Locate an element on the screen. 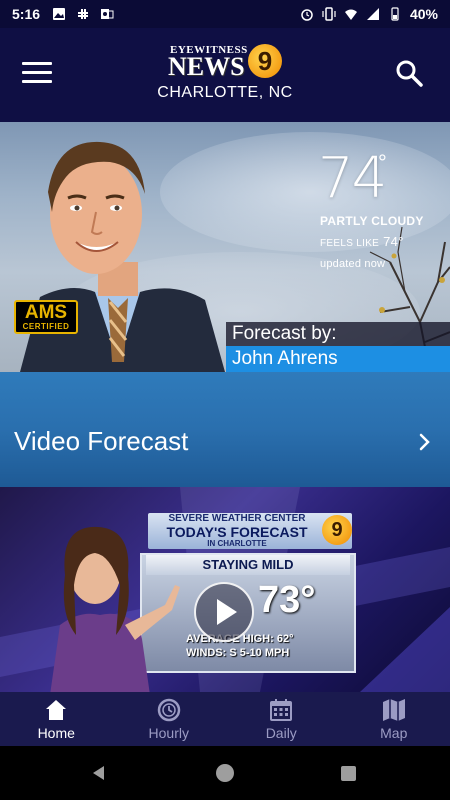  logo-channel-nine: 9 is located at coordinates (265, 61).